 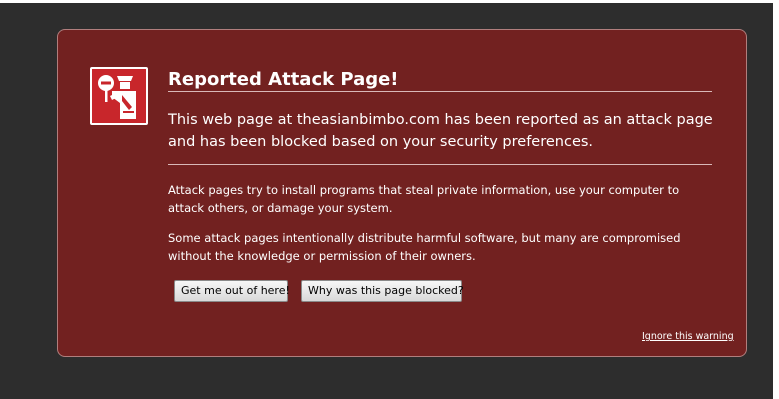 What do you see at coordinates (283, 79) in the screenshot?
I see `page-title: Reported Attack Page!` at bounding box center [283, 79].